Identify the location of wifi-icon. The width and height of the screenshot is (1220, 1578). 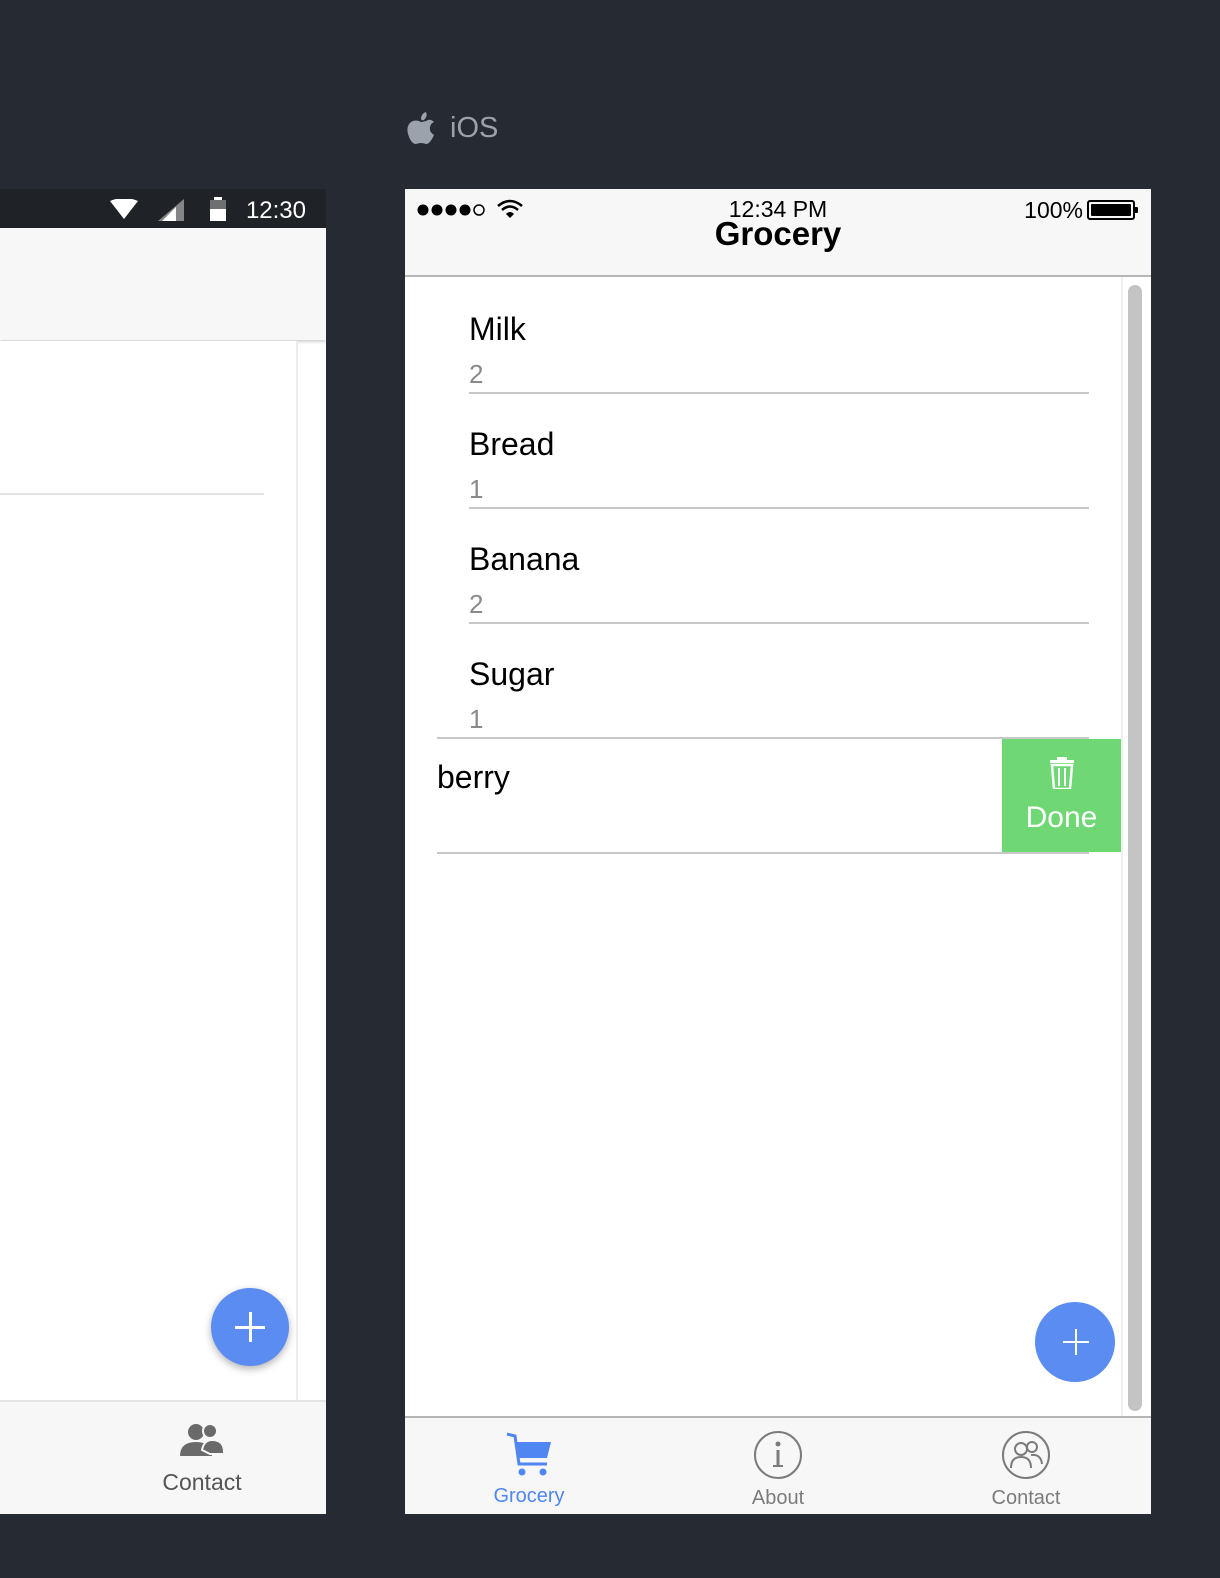
(124, 209).